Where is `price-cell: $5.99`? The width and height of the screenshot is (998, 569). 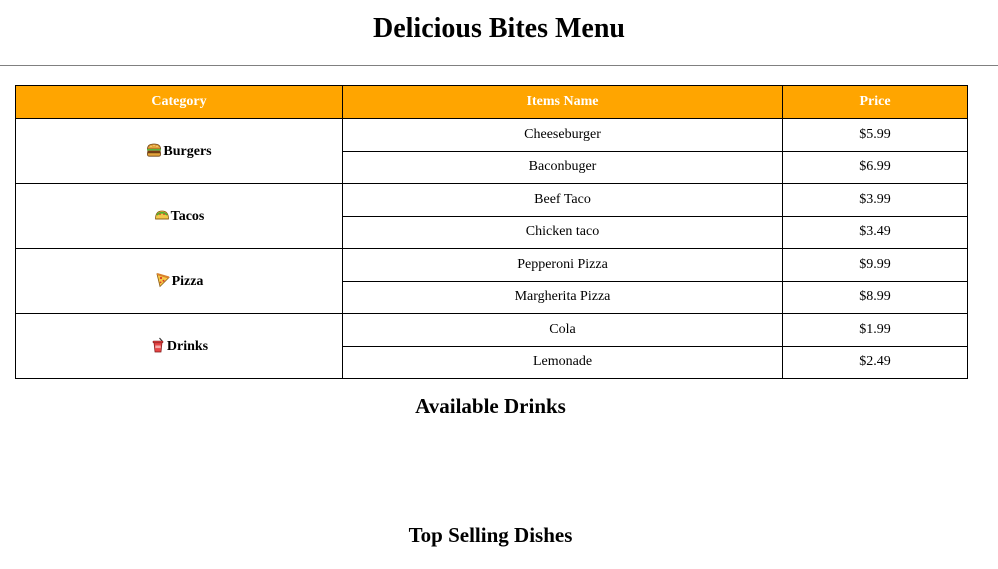
price-cell: $5.99 is located at coordinates (875, 135).